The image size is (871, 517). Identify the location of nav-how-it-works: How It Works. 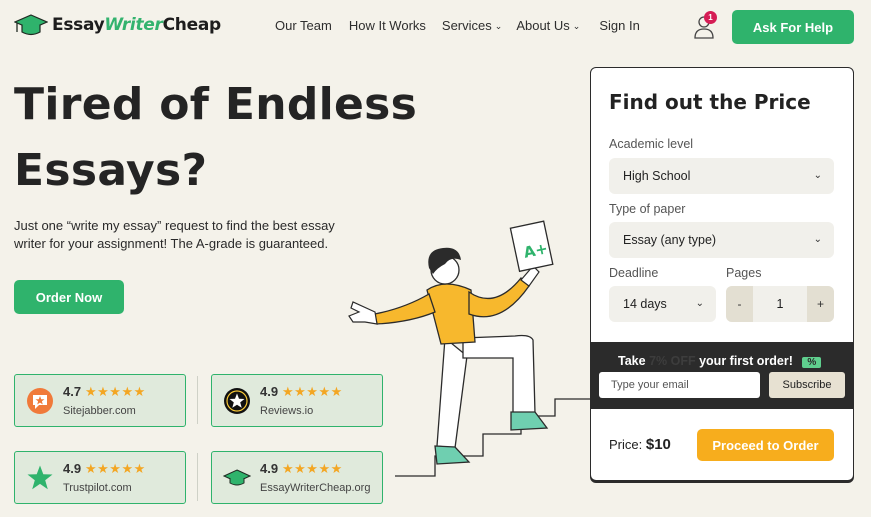
(387, 25).